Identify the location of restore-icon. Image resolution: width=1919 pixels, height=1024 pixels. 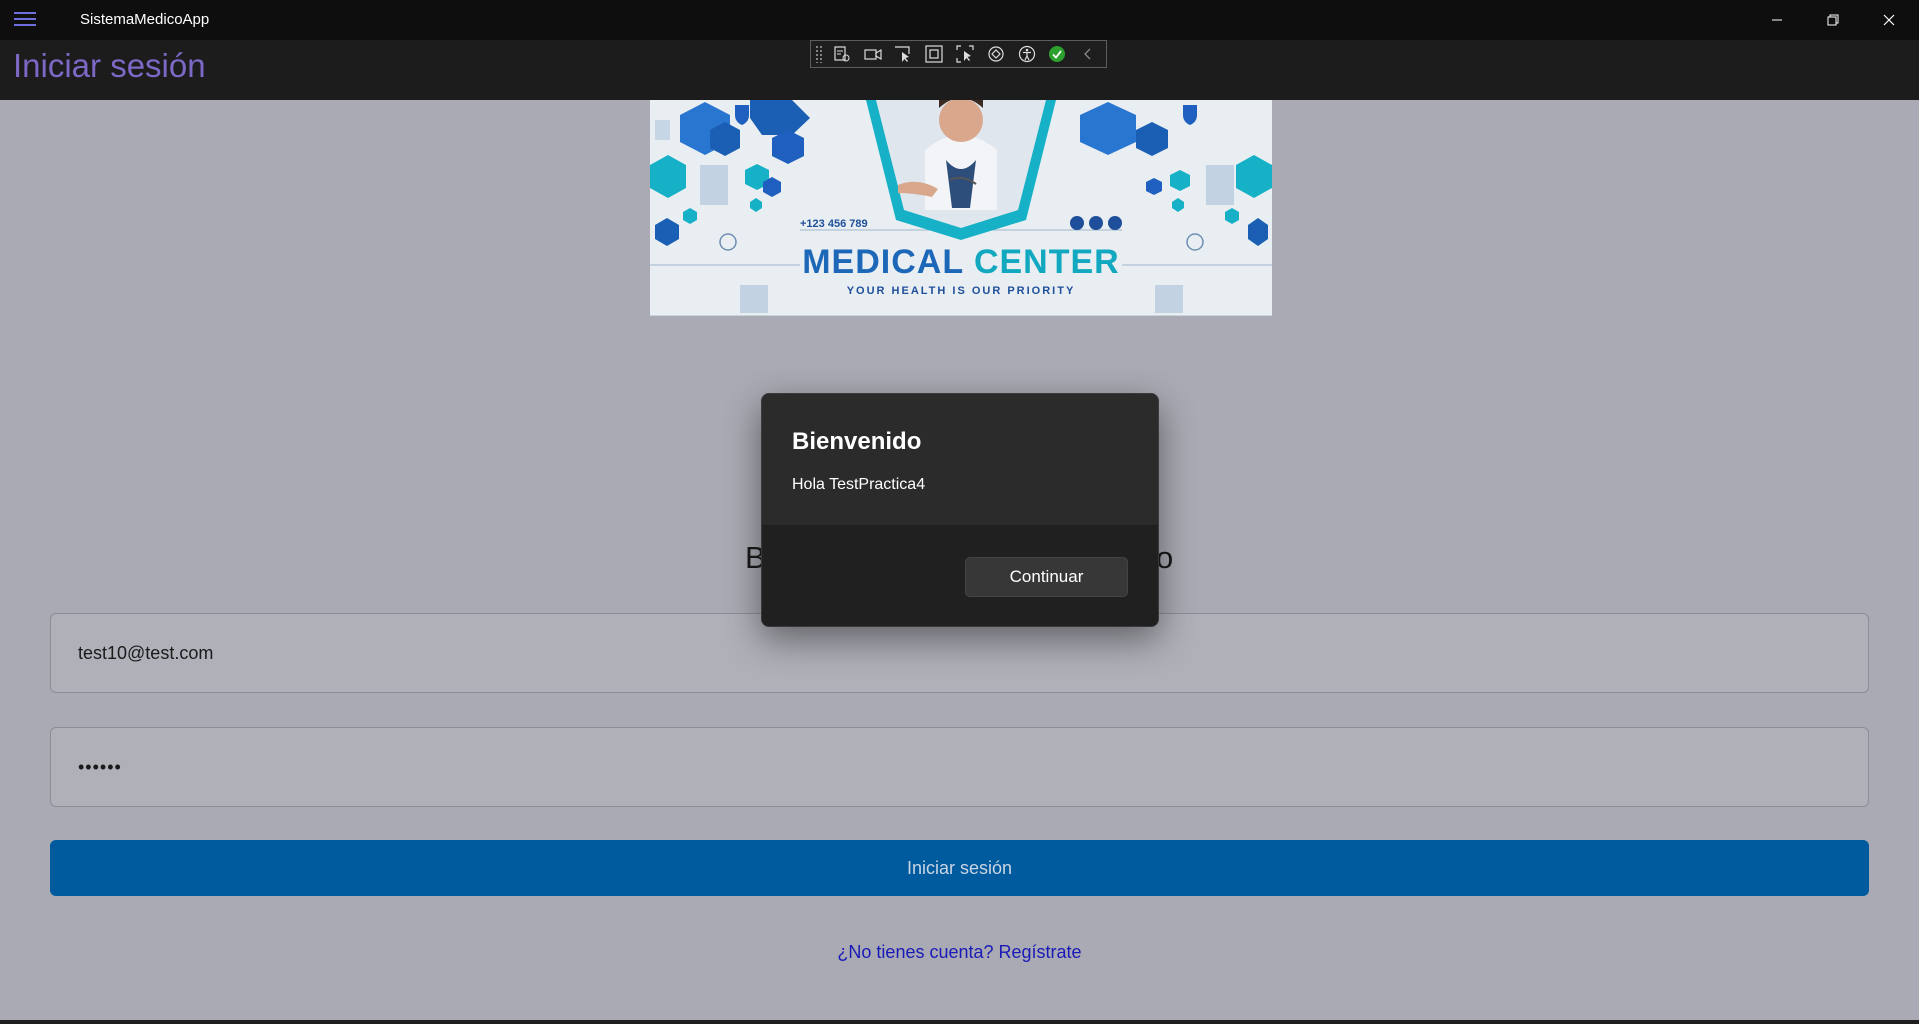
(1833, 20).